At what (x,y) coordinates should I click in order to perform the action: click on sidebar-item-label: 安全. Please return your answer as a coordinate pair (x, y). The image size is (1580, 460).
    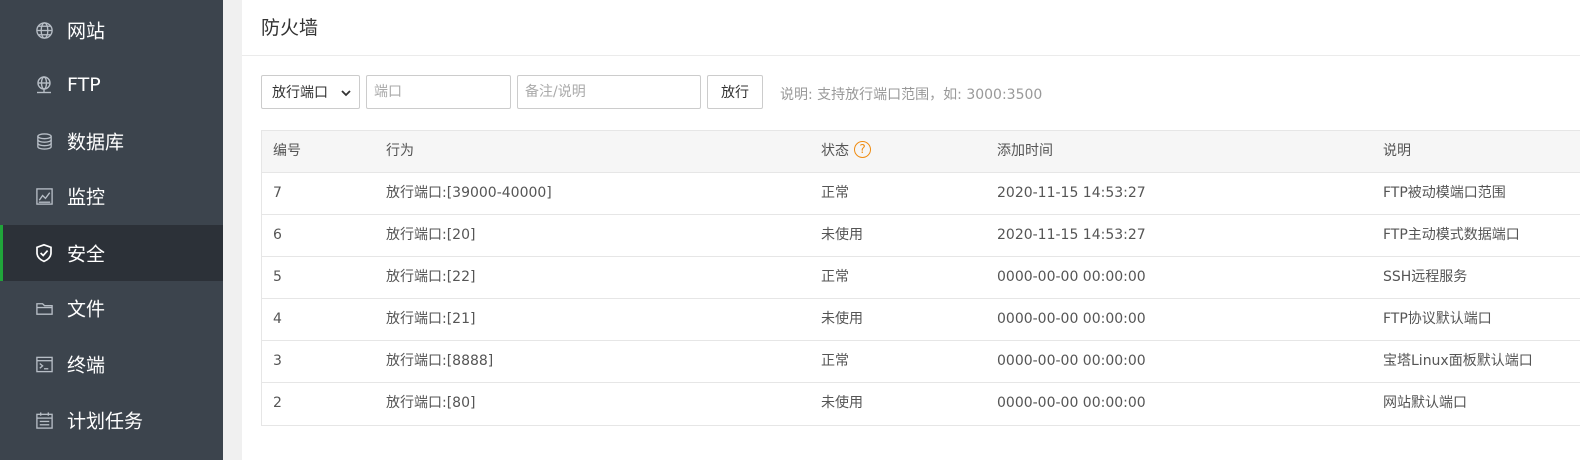
    Looking at the image, I should click on (86, 254).